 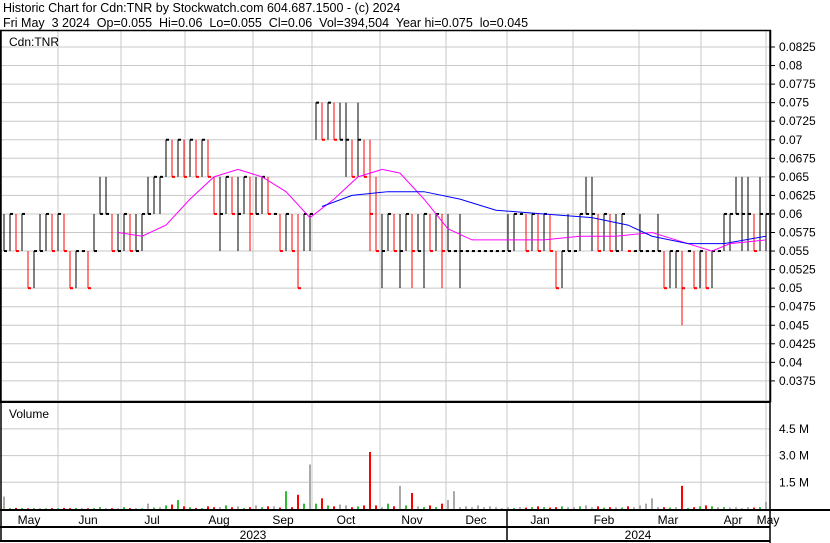 What do you see at coordinates (346, 520) in the screenshot?
I see `month-label: Oct` at bounding box center [346, 520].